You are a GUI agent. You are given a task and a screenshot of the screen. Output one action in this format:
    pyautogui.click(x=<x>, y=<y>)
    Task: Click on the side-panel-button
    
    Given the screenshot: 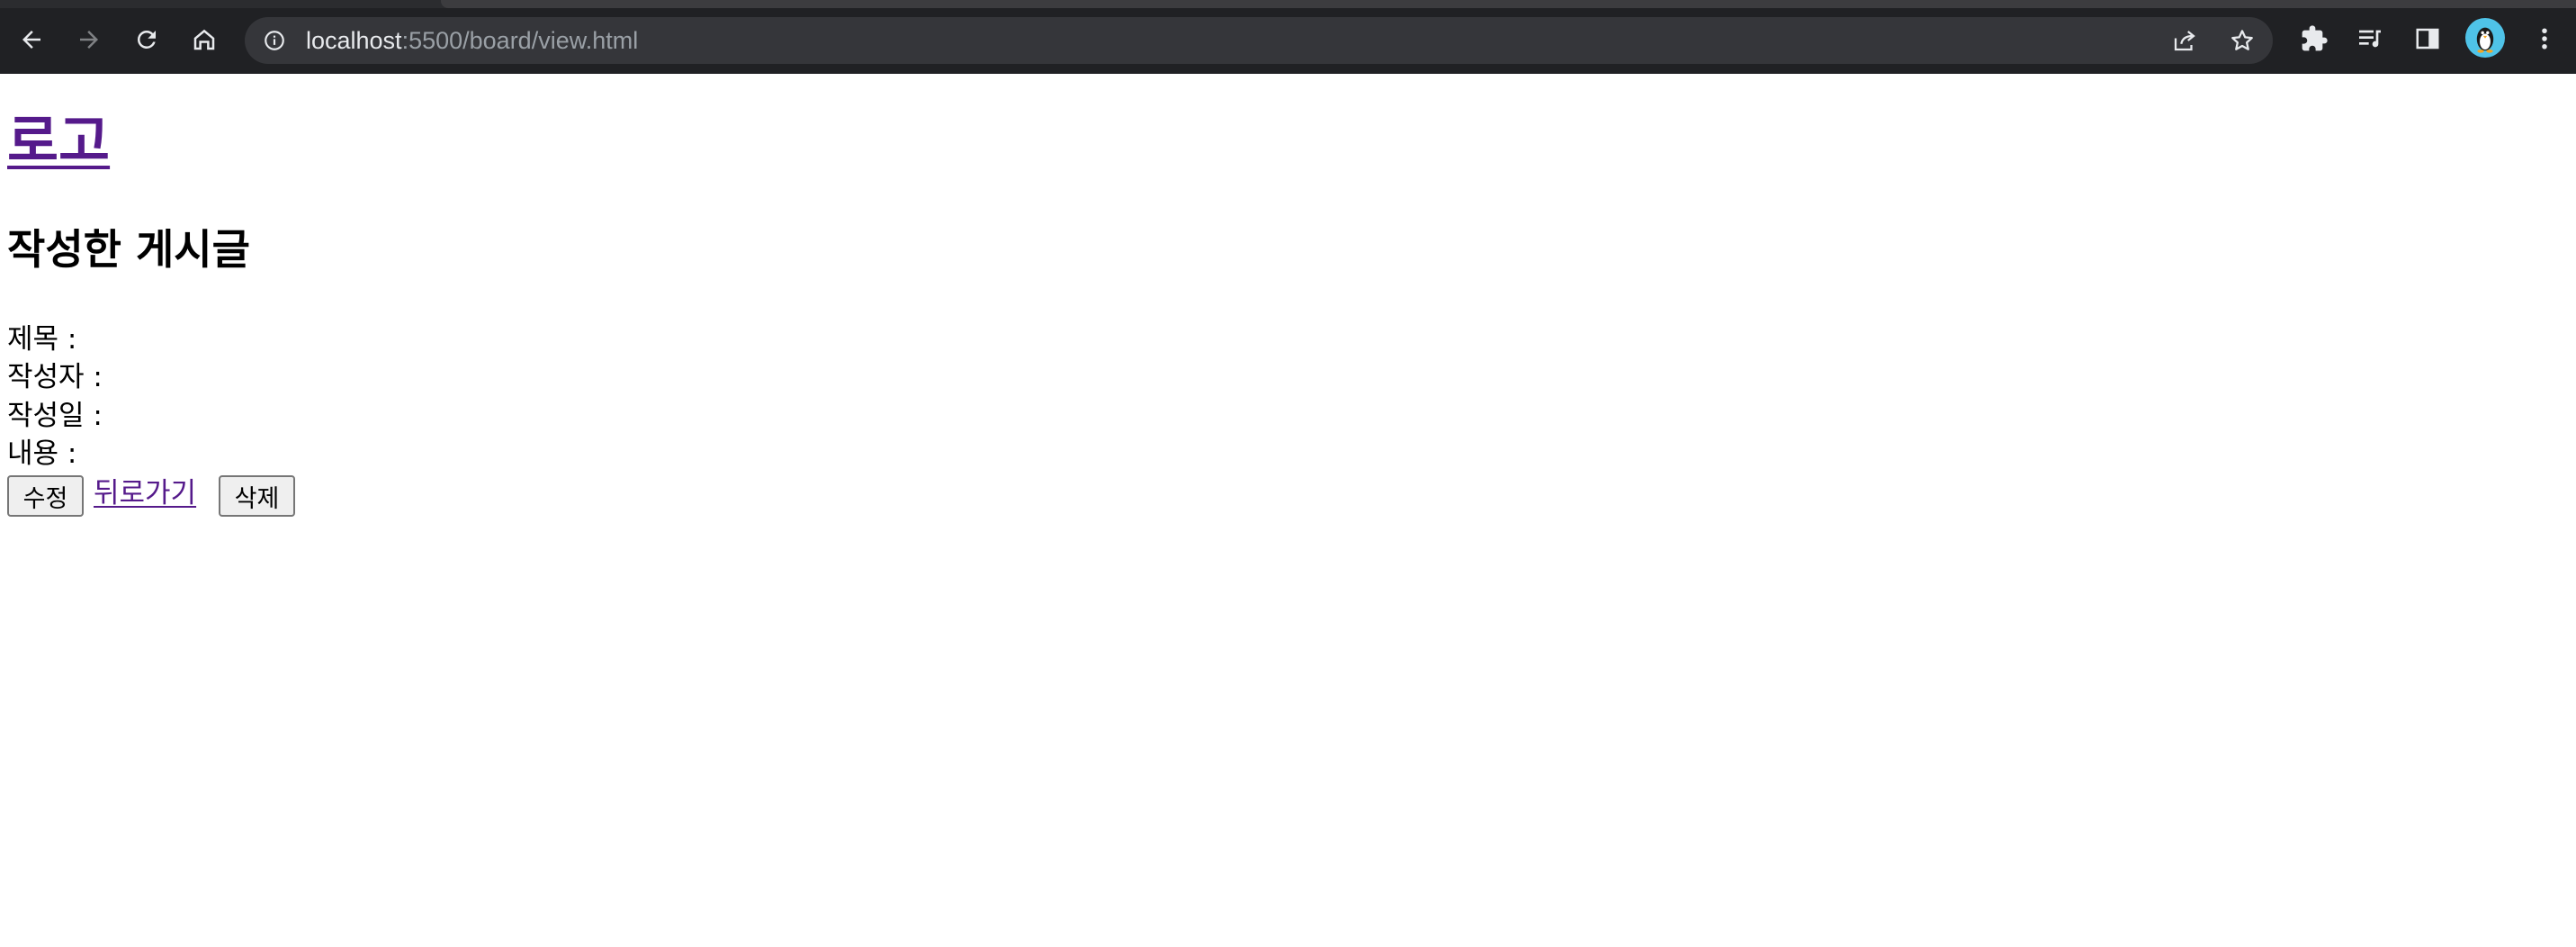 What is the action you would take?
    pyautogui.click(x=2428, y=39)
    